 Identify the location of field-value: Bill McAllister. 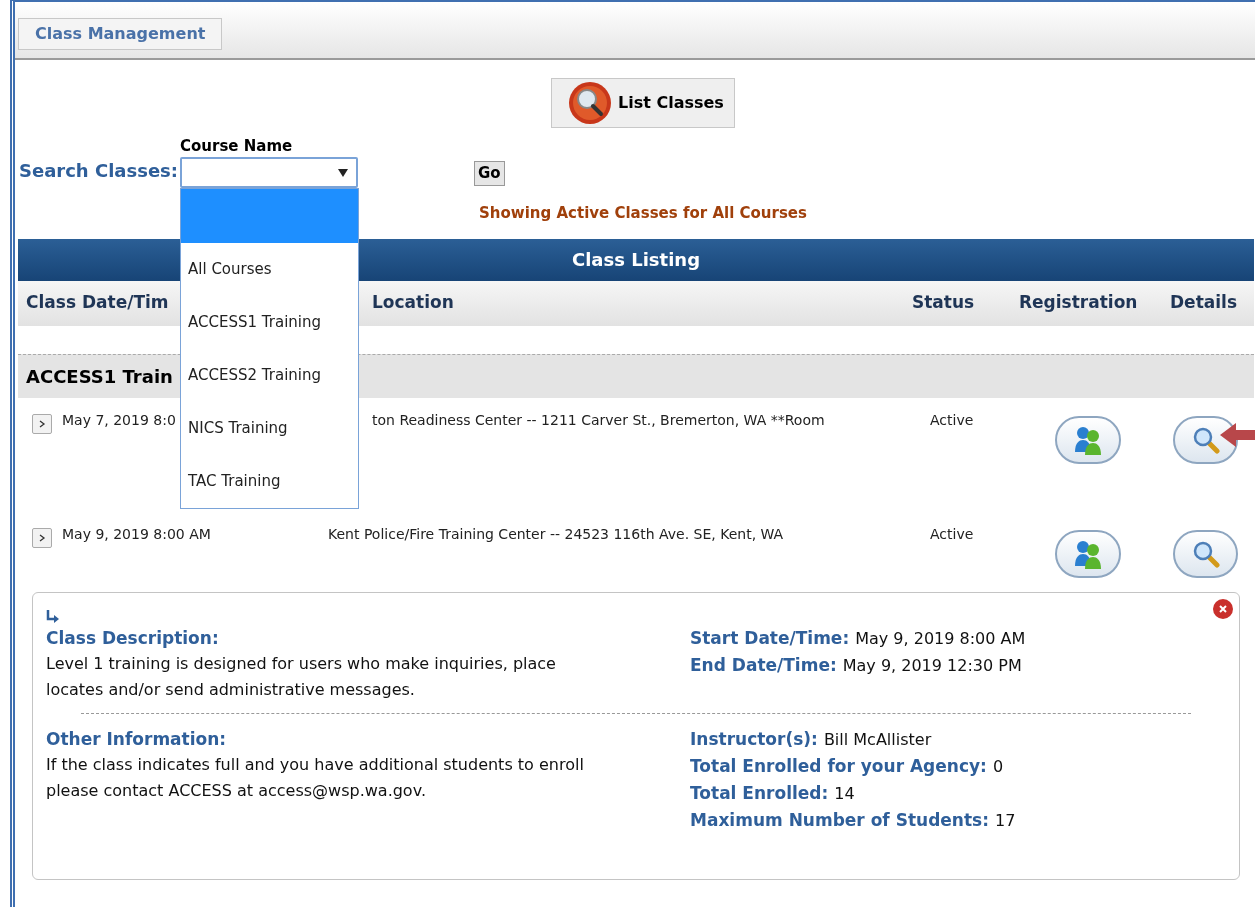
(877, 739).